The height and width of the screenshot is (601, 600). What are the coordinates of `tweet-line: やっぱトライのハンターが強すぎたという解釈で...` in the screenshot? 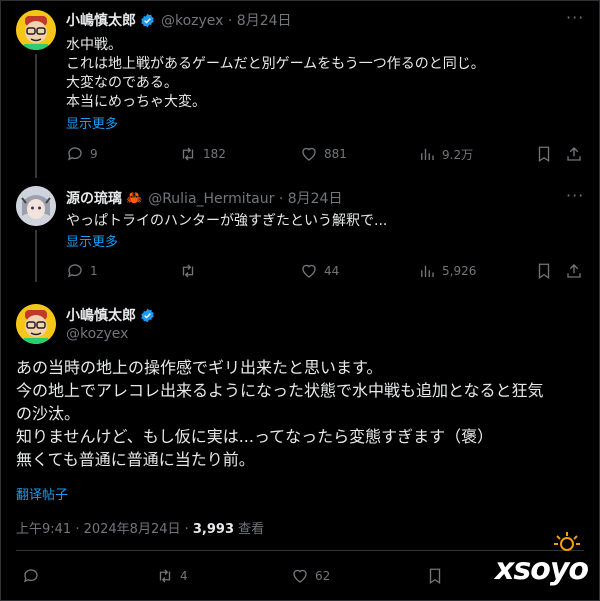 It's located at (227, 221).